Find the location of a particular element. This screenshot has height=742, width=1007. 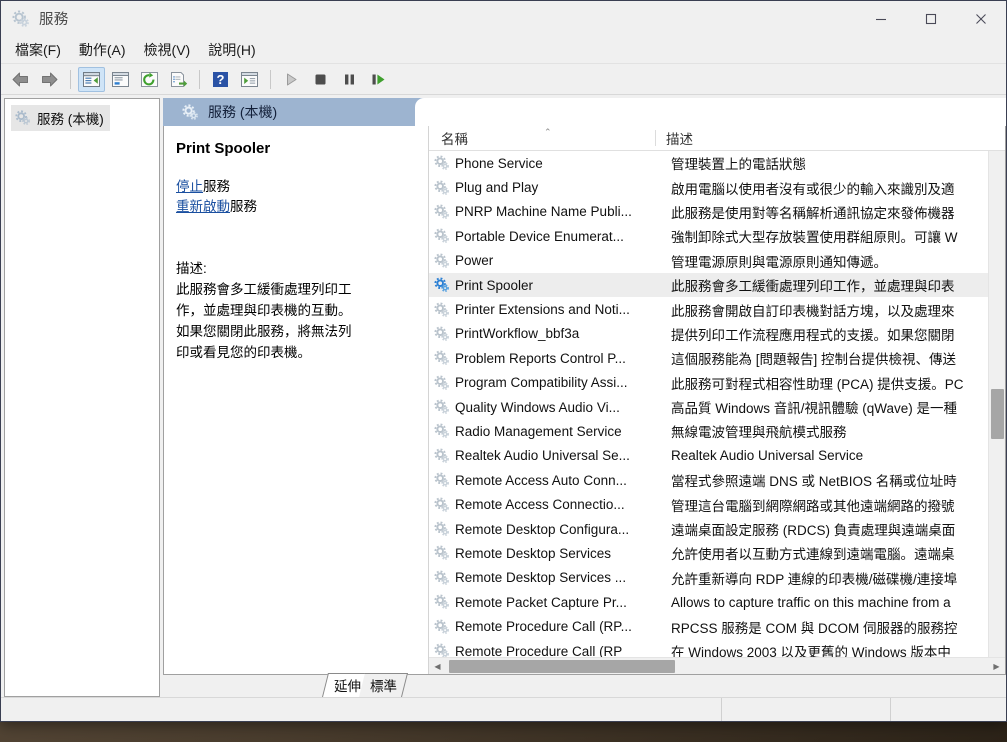

column-header-description: 描述 is located at coordinates (830, 138).